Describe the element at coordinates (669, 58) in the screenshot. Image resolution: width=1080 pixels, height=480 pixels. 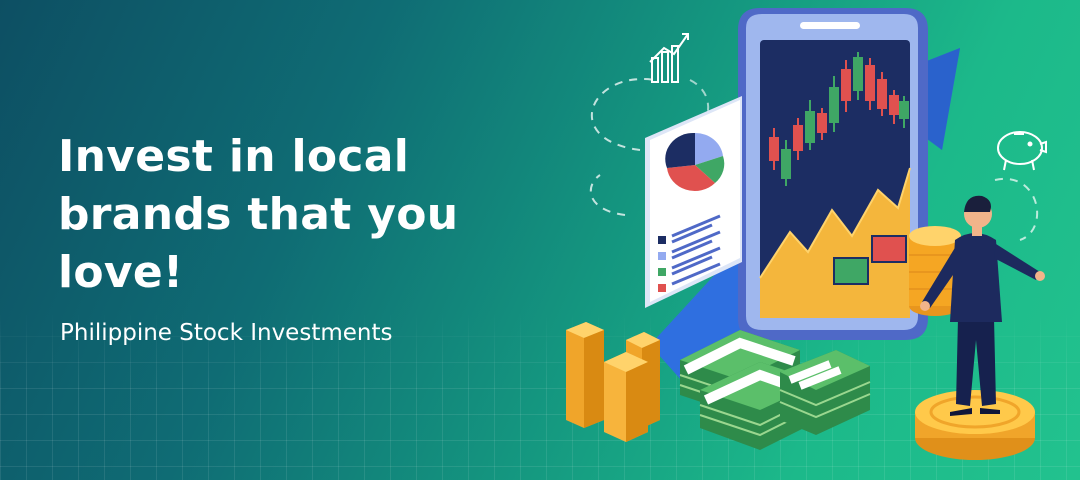
I see `line-chart-icon` at that location.